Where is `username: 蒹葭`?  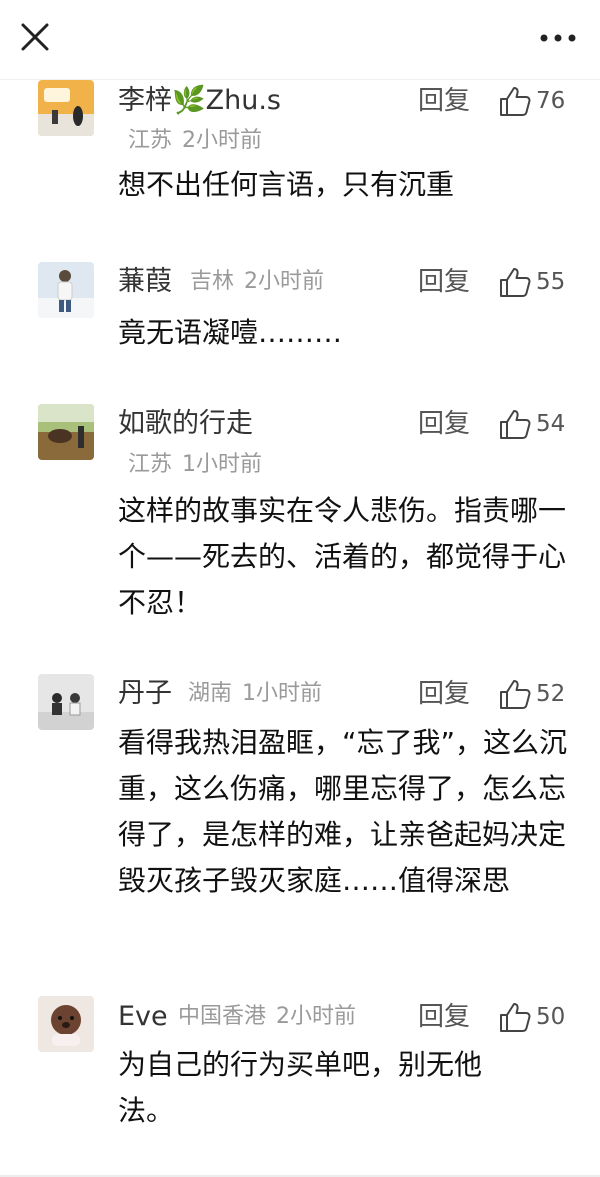
username: 蒹葭 is located at coordinates (145, 282).